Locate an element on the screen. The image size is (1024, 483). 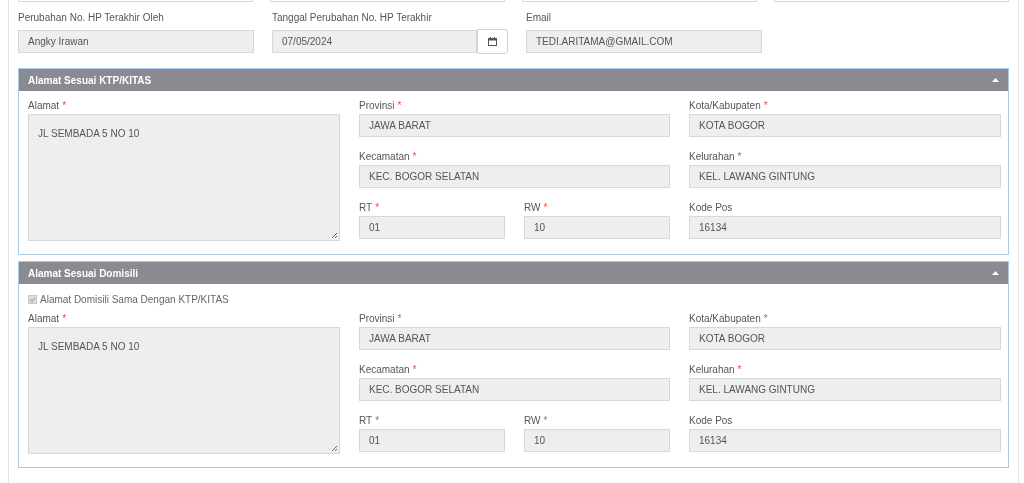
calendar-button is located at coordinates (492, 41).